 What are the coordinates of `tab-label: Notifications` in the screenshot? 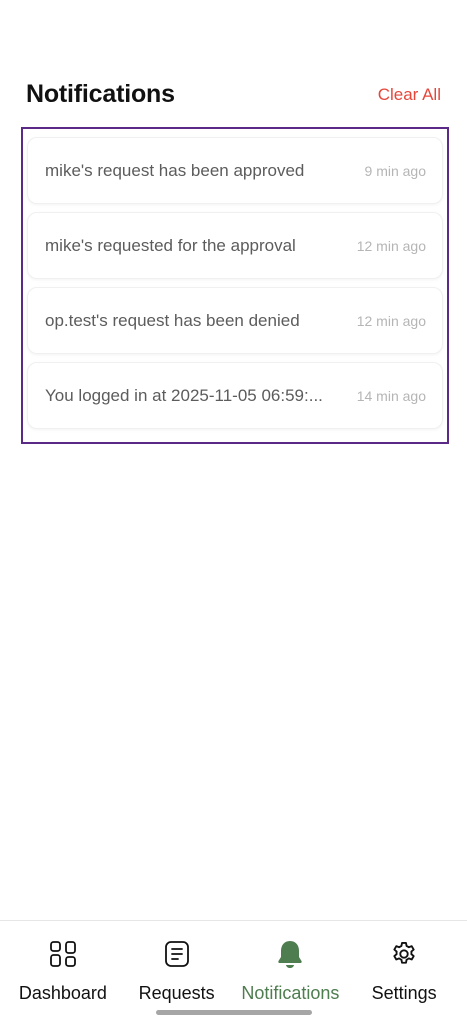 It's located at (290, 993).